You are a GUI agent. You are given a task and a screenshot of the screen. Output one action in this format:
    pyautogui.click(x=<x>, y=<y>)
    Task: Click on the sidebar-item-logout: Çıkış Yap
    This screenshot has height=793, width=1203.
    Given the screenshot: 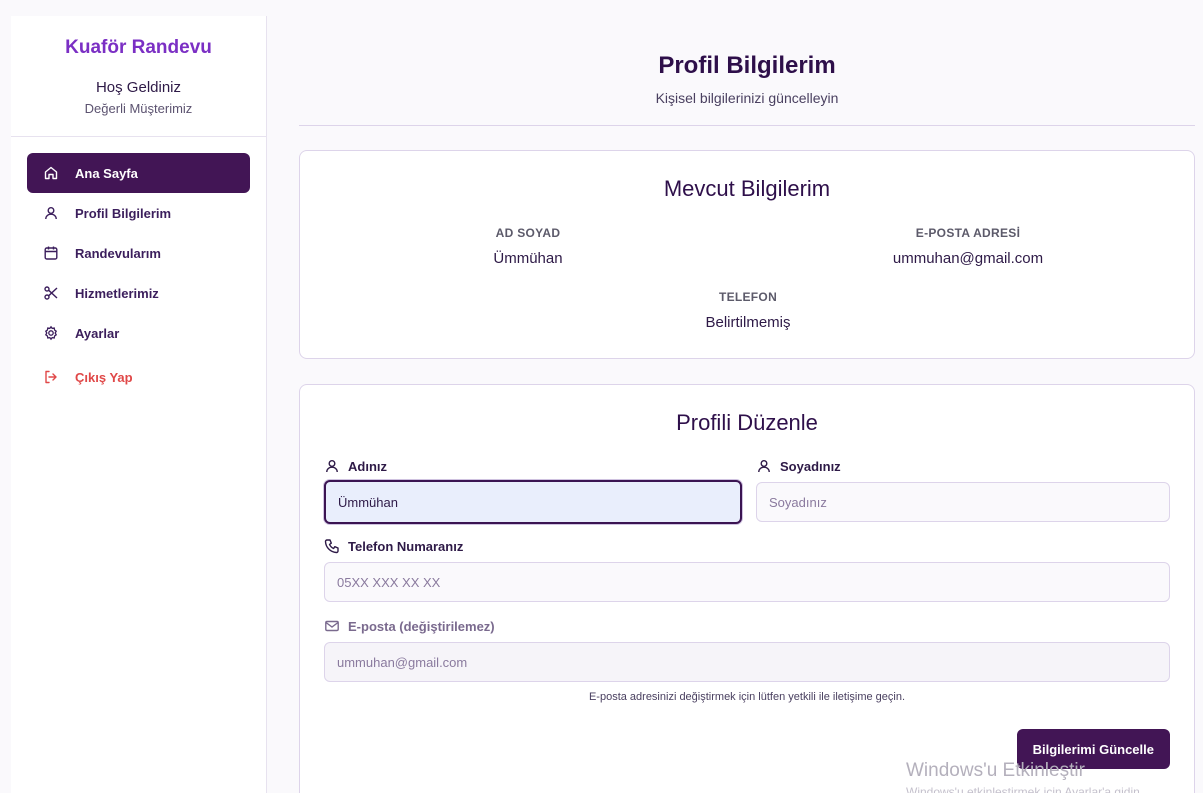 What is the action you would take?
    pyautogui.click(x=138, y=377)
    